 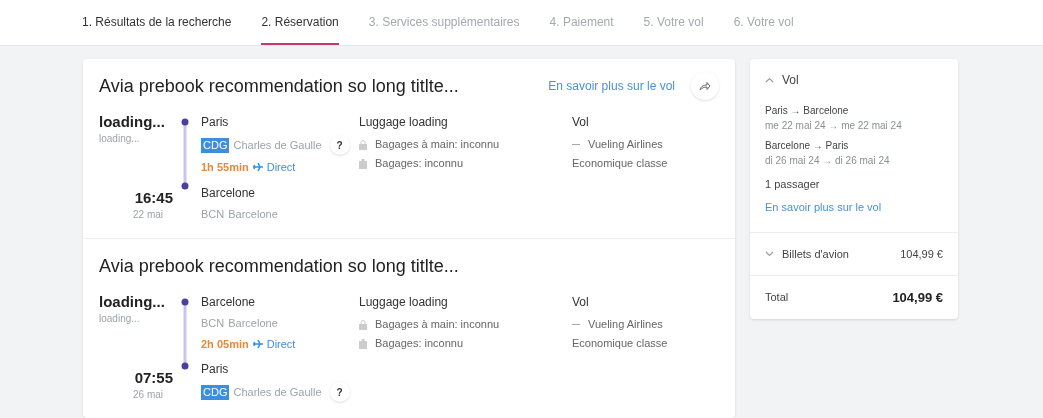 What do you see at coordinates (153, 198) in the screenshot?
I see `arrival-time: 16:45` at bounding box center [153, 198].